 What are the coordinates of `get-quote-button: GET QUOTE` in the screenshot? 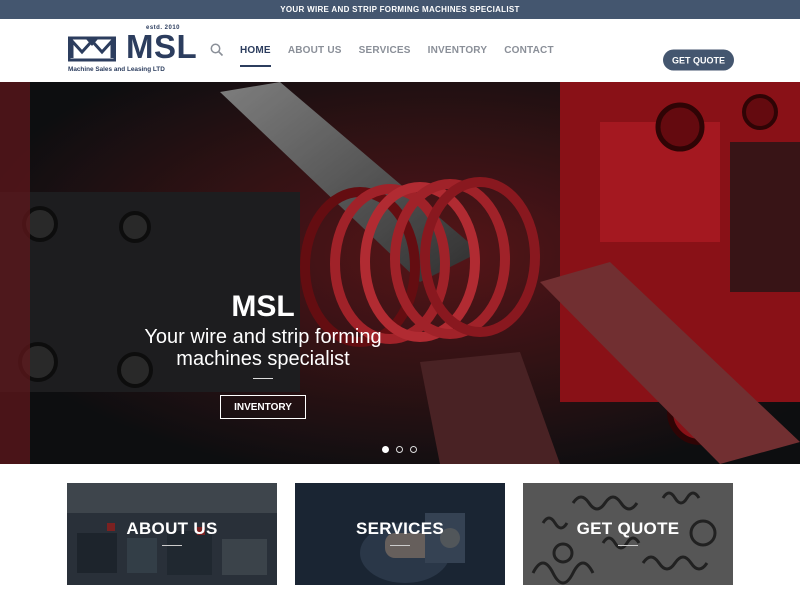 It's located at (698, 60).